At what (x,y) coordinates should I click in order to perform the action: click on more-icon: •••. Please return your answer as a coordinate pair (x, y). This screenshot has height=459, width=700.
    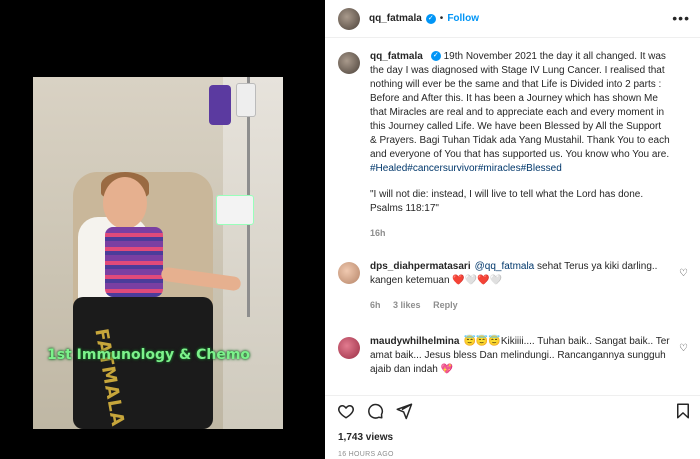
    Looking at the image, I should click on (681, 18).